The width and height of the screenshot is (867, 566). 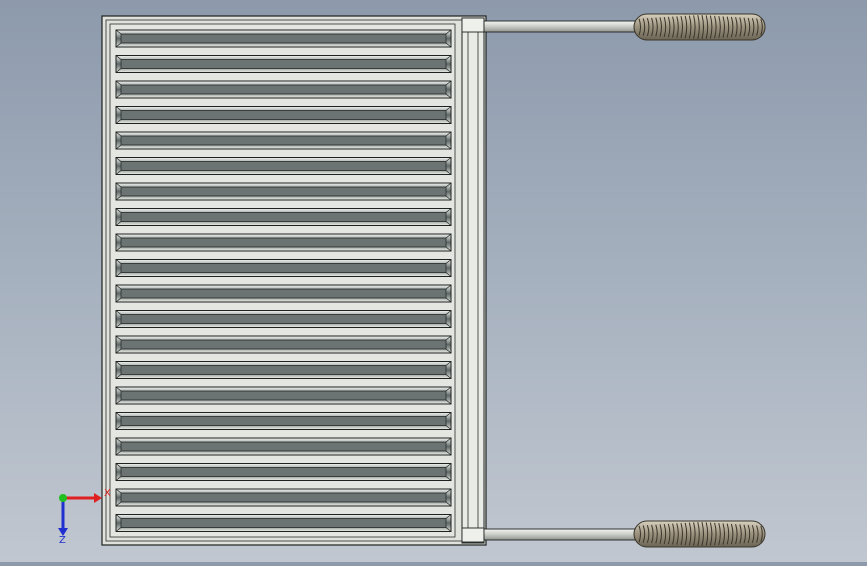 I want to click on bottom-rod, so click(x=624, y=534).